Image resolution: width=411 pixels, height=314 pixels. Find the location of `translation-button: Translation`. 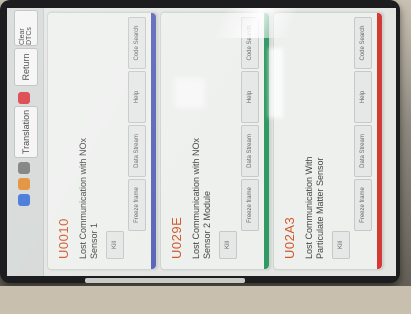

translation-button: Translation is located at coordinates (26, 132).